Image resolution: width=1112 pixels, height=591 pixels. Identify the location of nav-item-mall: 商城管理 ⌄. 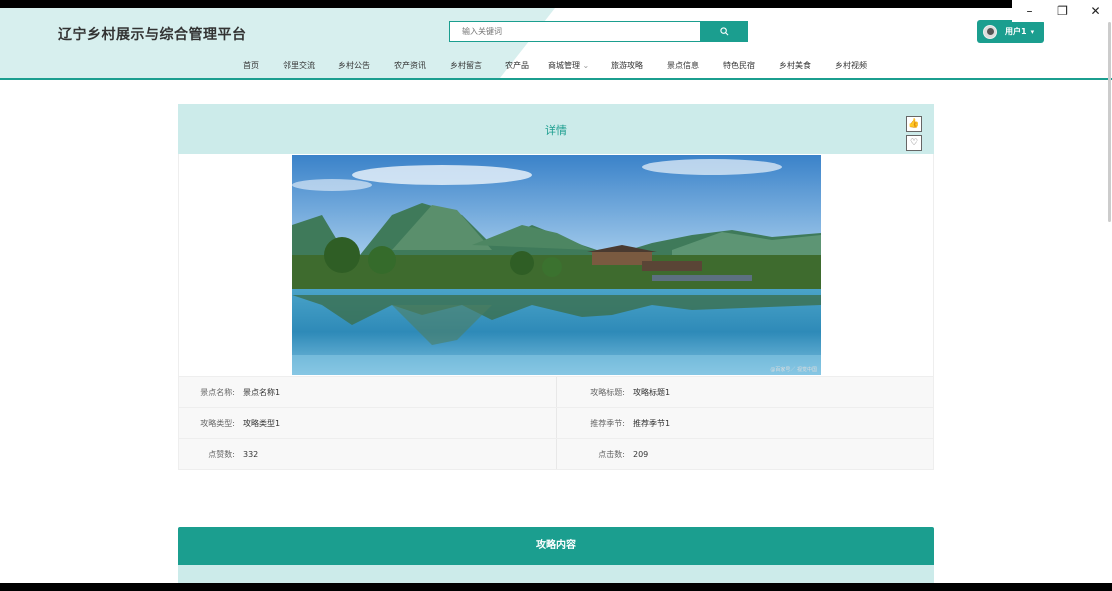
(579, 65).